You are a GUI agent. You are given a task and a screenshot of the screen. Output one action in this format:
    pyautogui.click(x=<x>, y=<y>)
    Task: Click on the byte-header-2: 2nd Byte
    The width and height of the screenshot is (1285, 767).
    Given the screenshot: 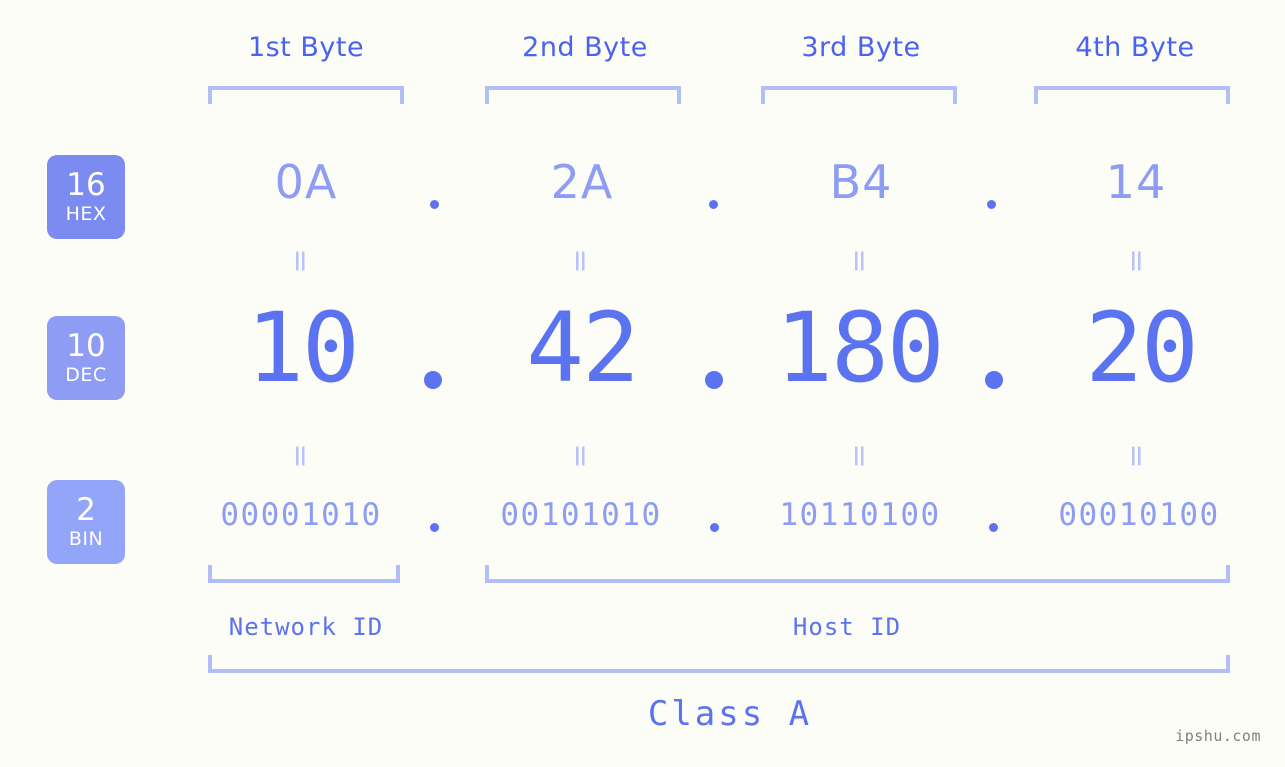 What is the action you would take?
    pyautogui.click(x=585, y=47)
    